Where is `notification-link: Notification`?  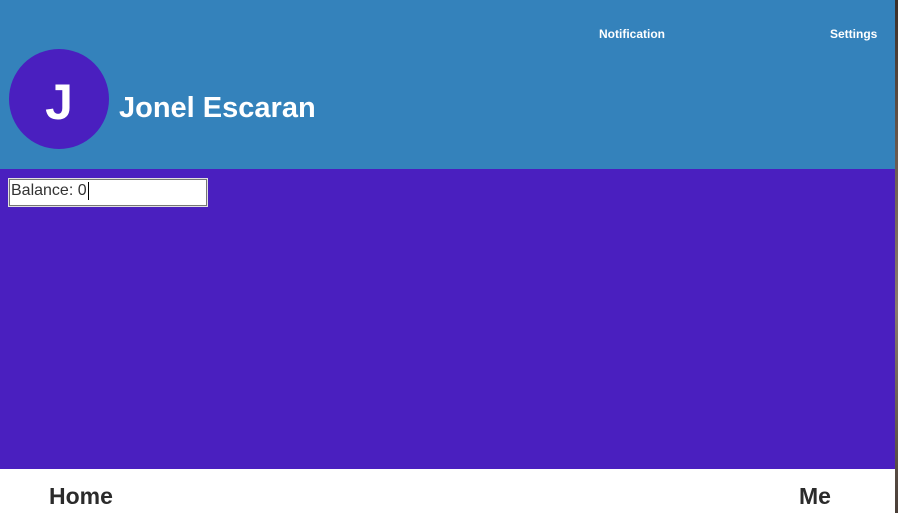 notification-link: Notification is located at coordinates (632, 34).